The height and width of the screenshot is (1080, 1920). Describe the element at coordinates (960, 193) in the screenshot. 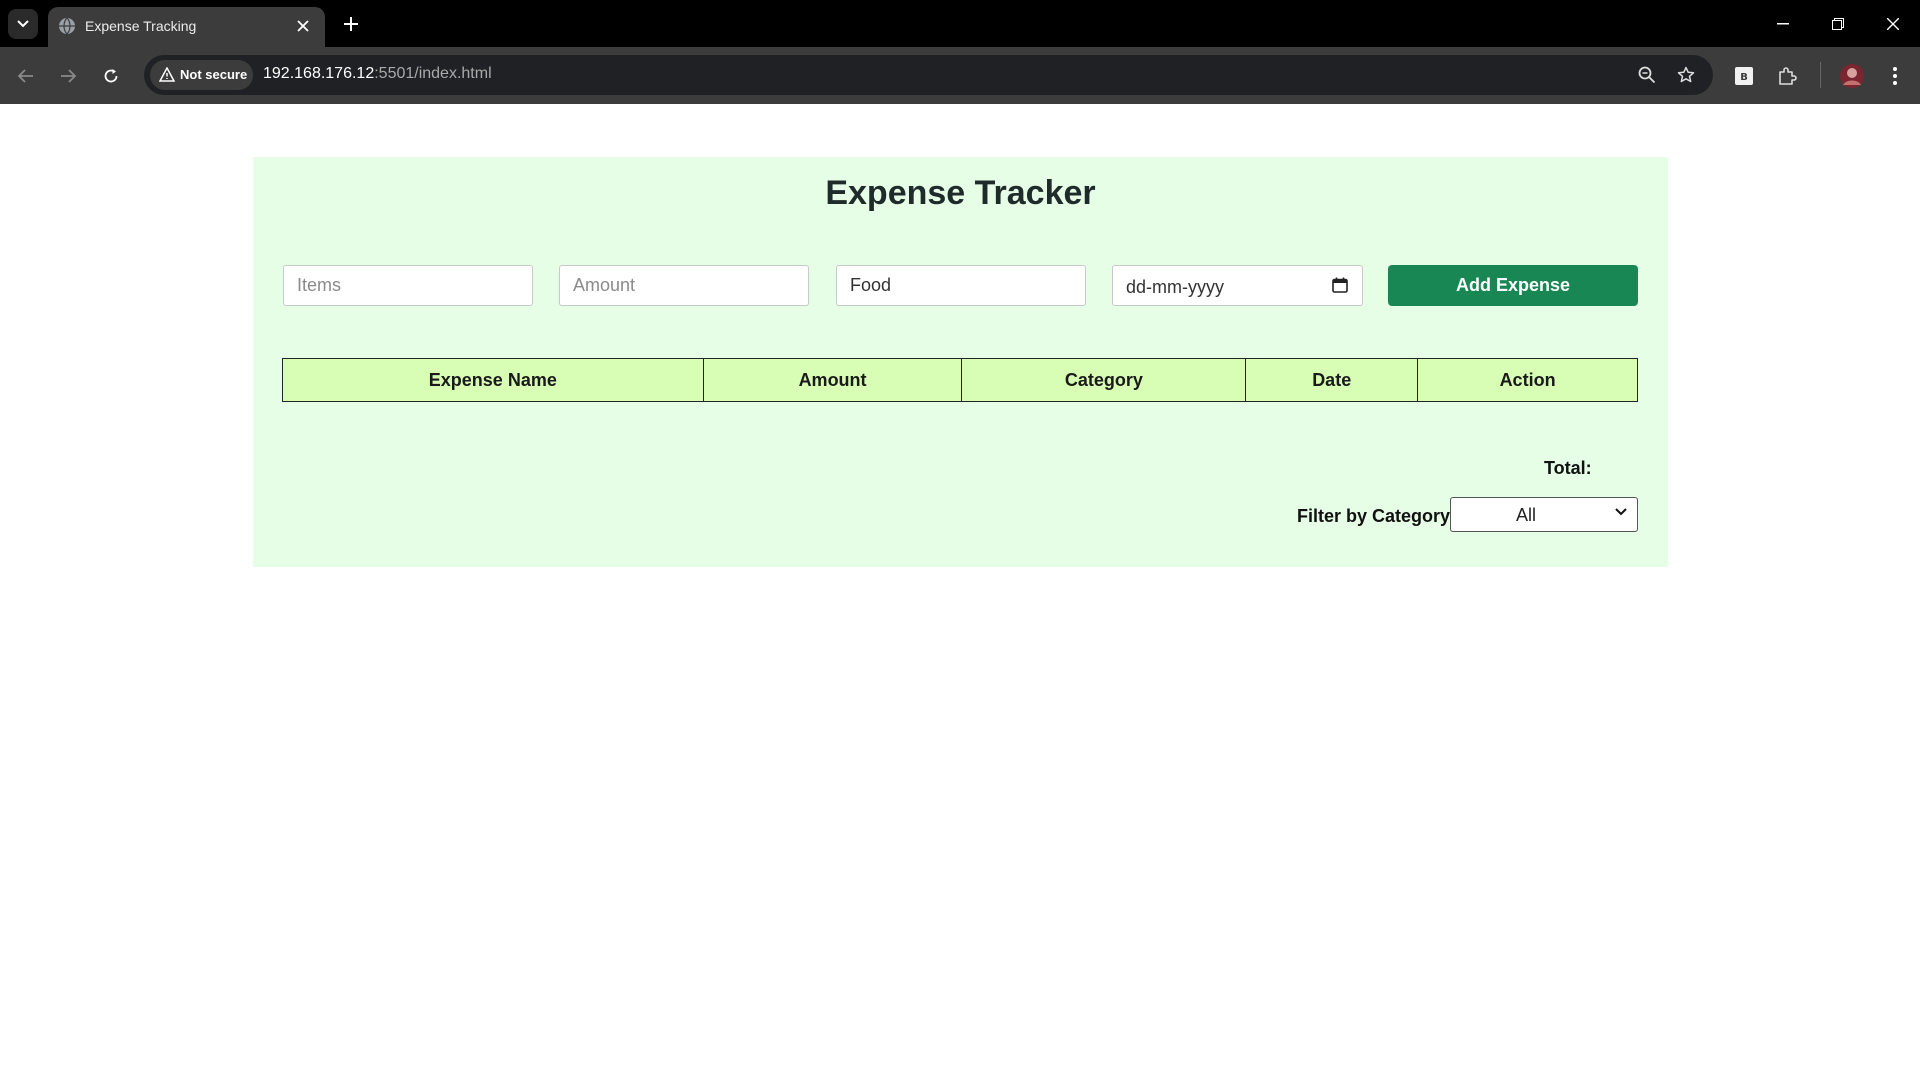

I see `page-title: Expense Tracker` at that location.